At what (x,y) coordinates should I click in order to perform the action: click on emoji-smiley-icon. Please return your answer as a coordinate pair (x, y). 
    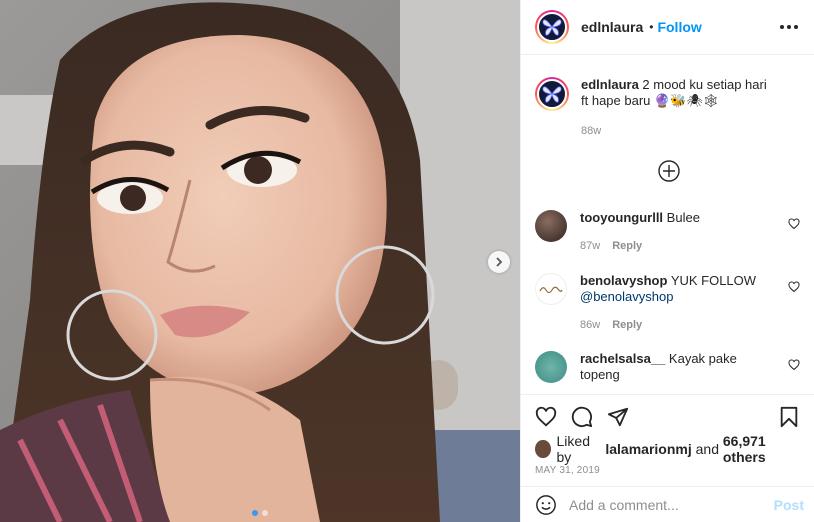
    Looking at the image, I should click on (546, 505).